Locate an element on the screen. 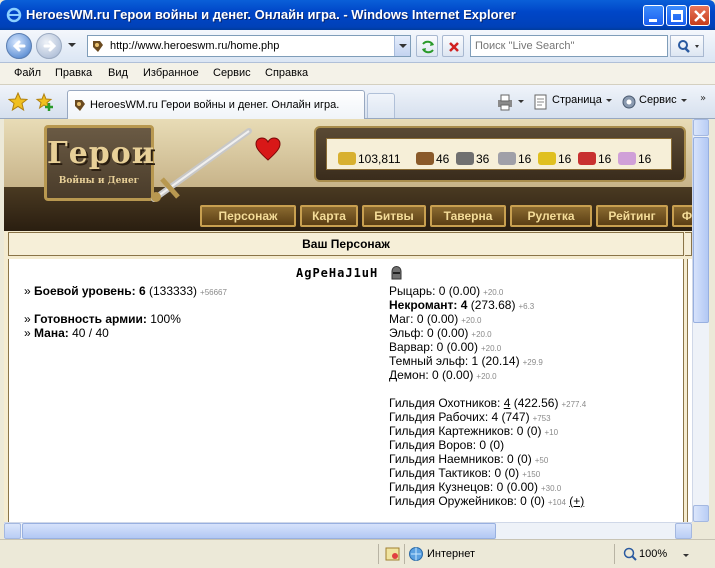 The width and height of the screenshot is (715, 568). menu-tools: Сервис is located at coordinates (232, 73).